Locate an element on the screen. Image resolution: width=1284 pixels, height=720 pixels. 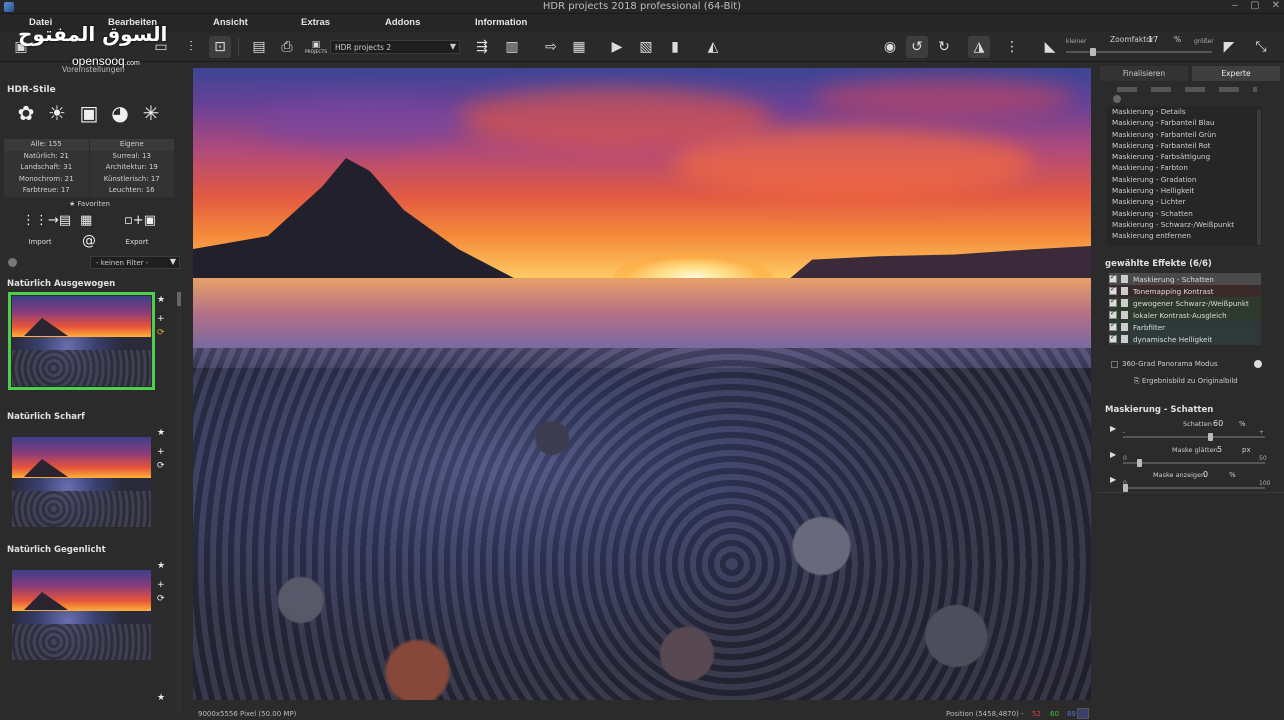
category-surreal: Surreal: 13 is located at coordinates (131, 156).